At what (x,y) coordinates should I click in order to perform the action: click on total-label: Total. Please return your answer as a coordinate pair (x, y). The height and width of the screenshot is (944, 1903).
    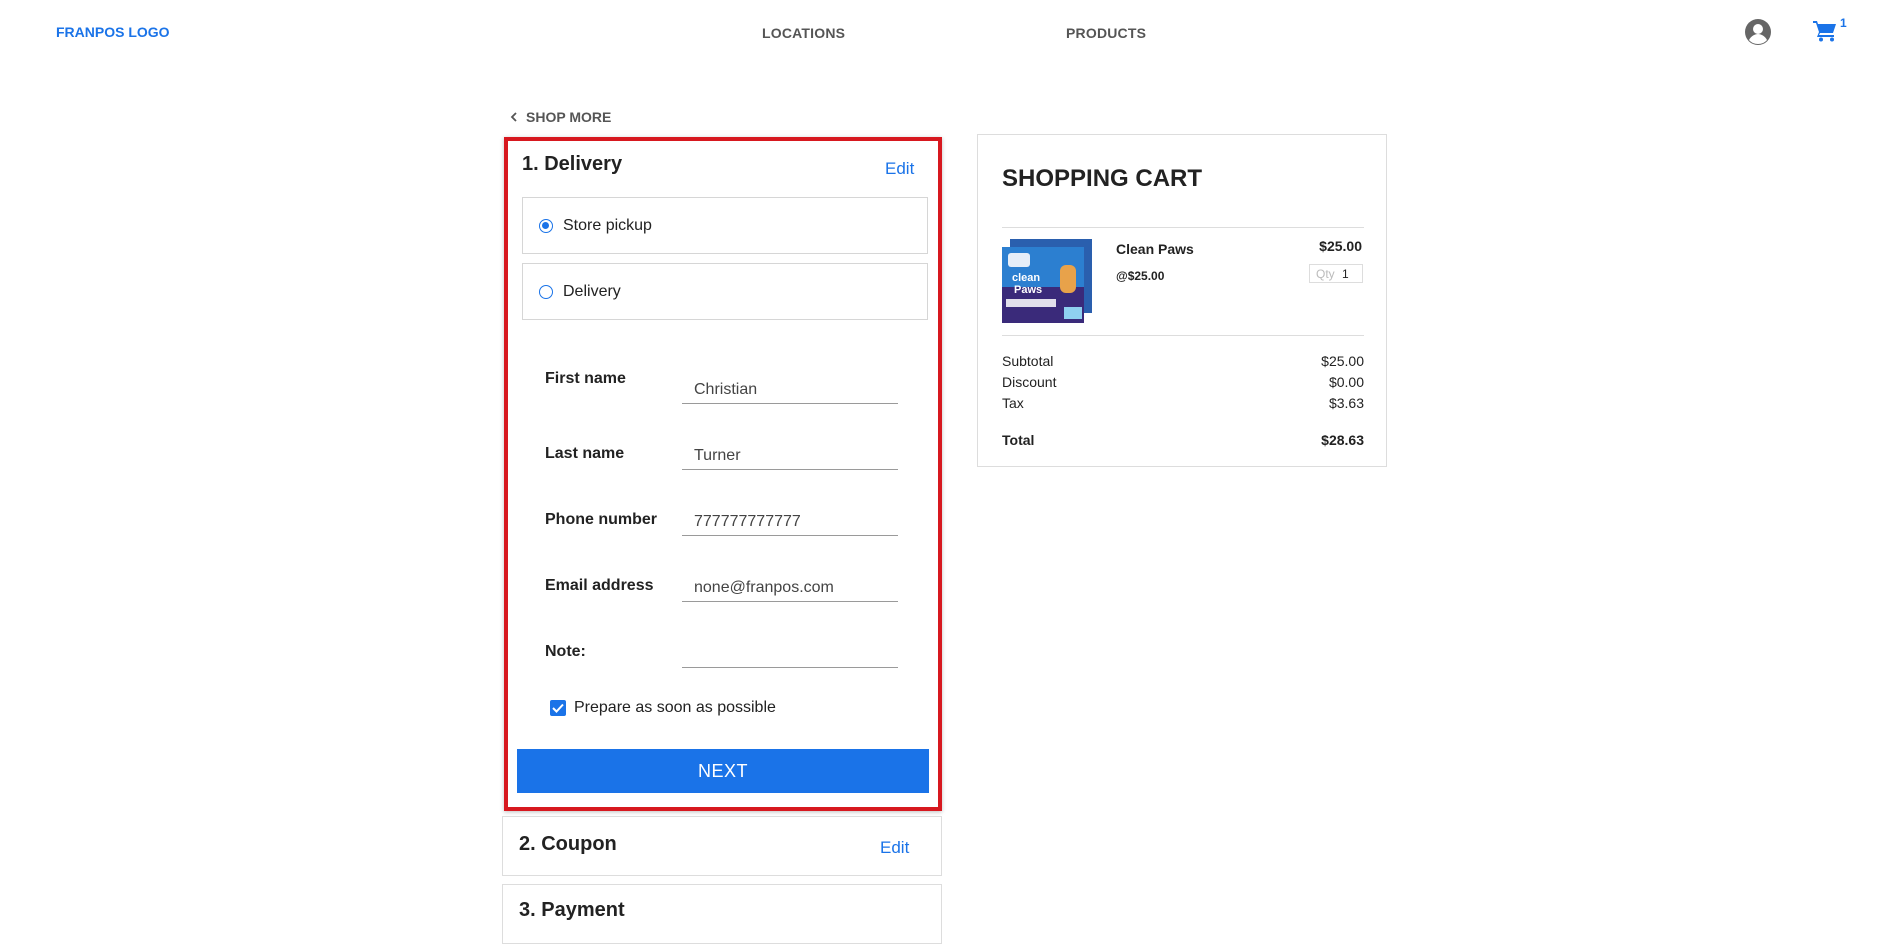
    Looking at the image, I should click on (1018, 440).